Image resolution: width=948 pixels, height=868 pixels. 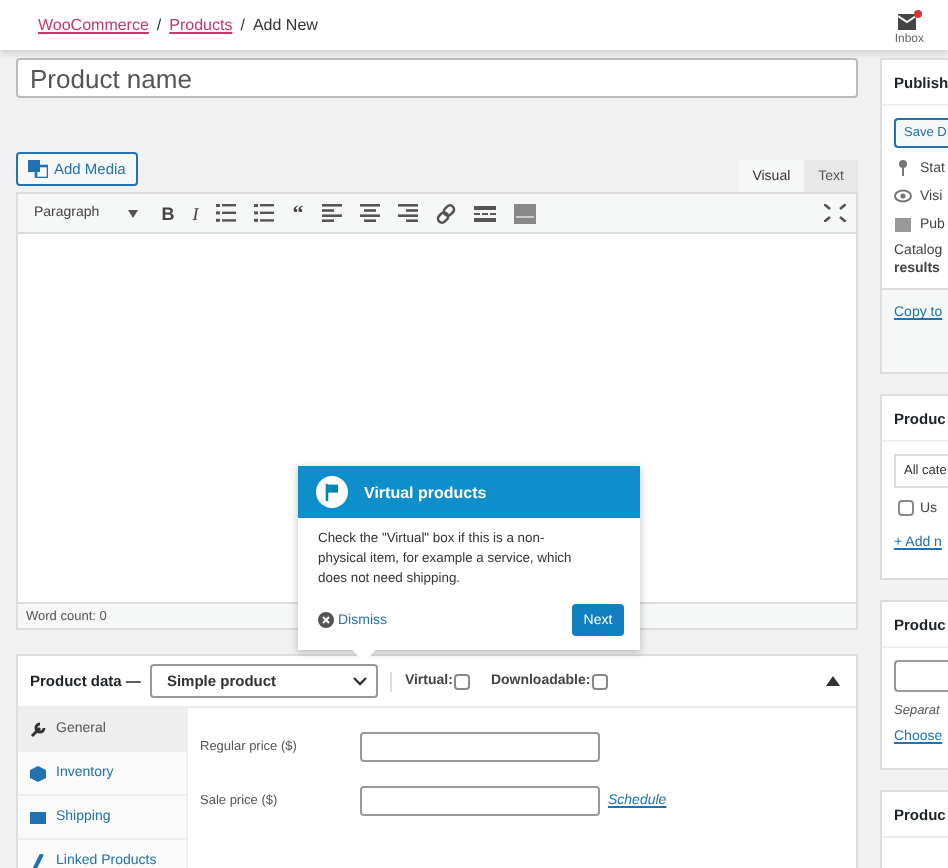 What do you see at coordinates (903, 196) in the screenshot?
I see `eye-icon` at bounding box center [903, 196].